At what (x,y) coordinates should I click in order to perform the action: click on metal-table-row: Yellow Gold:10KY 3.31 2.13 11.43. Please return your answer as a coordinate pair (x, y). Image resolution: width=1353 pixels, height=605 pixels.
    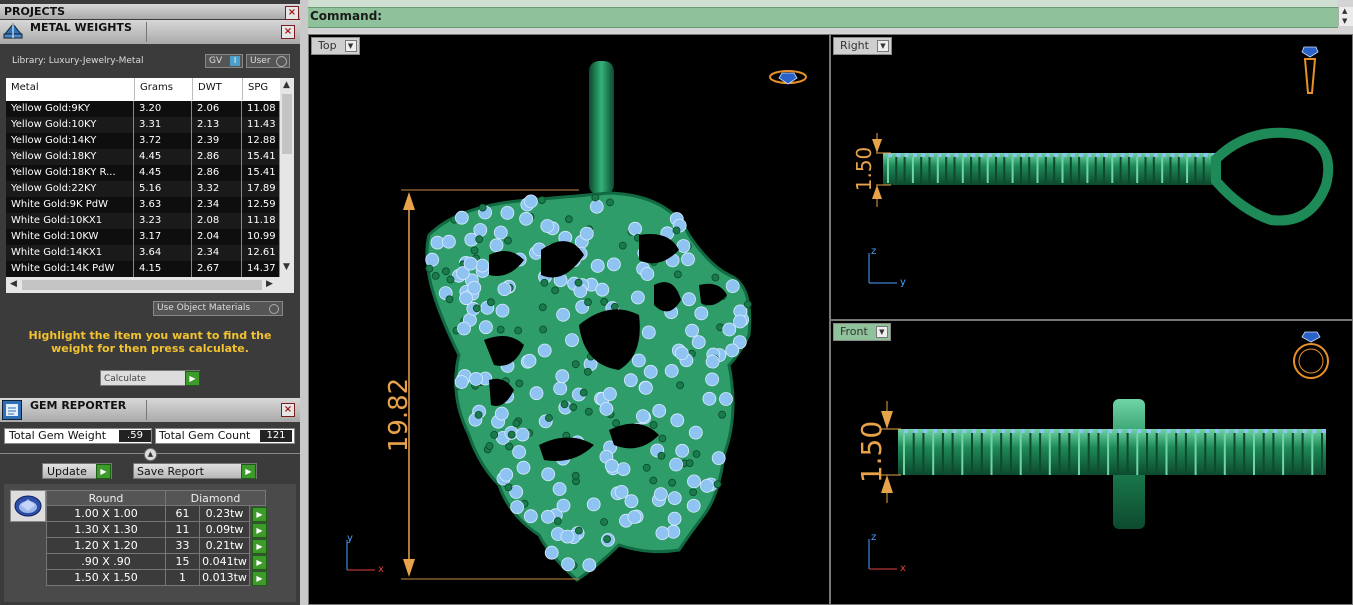
    Looking at the image, I should click on (143, 125).